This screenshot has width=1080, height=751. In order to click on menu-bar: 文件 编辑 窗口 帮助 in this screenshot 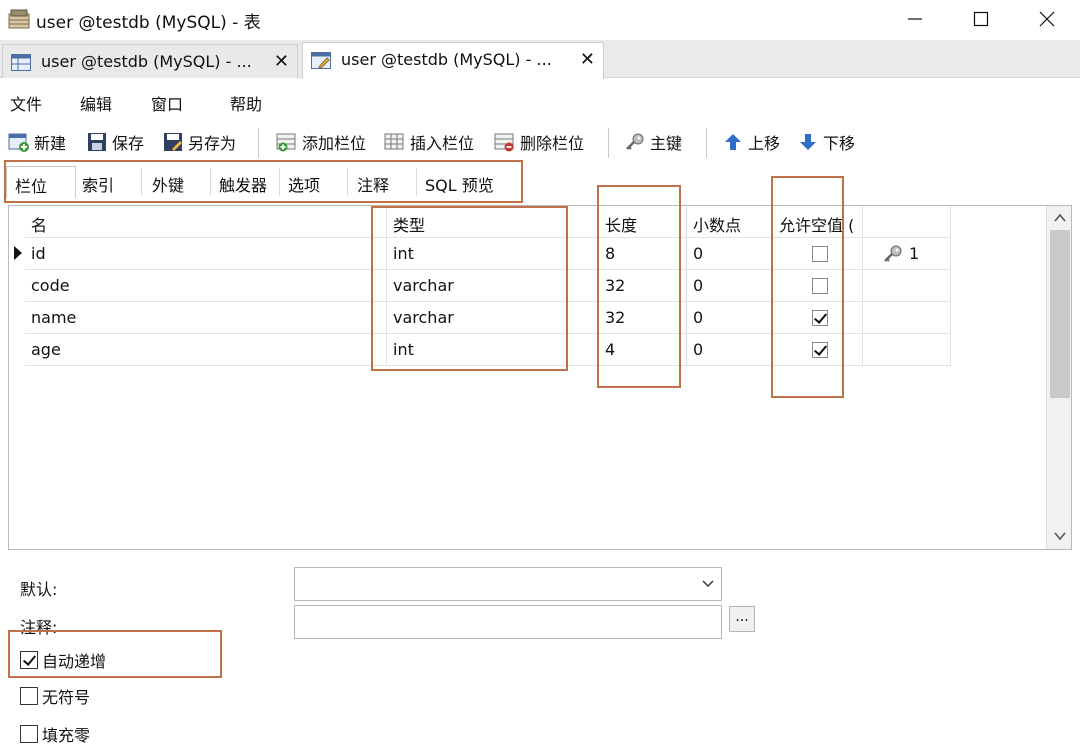, I will do `click(540, 100)`.